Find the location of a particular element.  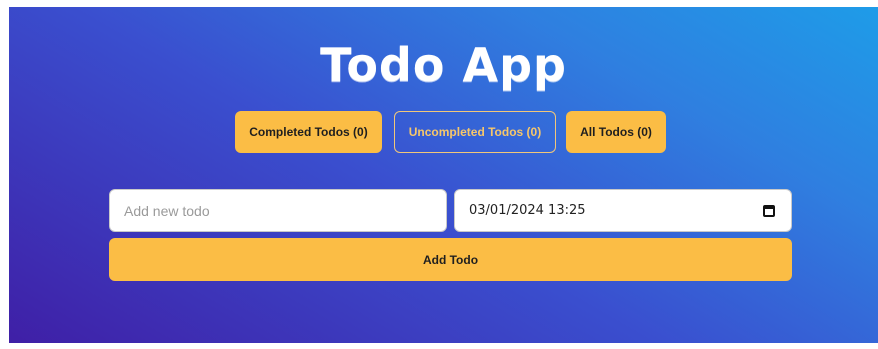

completed-todos-button: Completed Todos (0) is located at coordinates (308, 132).